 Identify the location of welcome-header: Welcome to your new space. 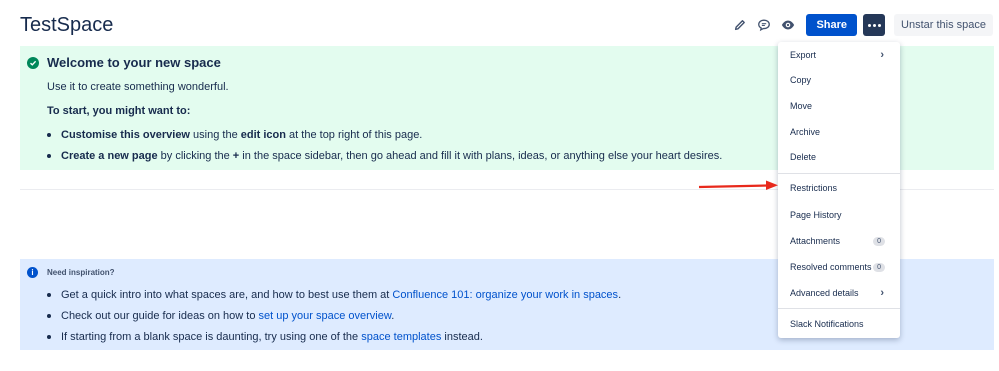
(124, 62).